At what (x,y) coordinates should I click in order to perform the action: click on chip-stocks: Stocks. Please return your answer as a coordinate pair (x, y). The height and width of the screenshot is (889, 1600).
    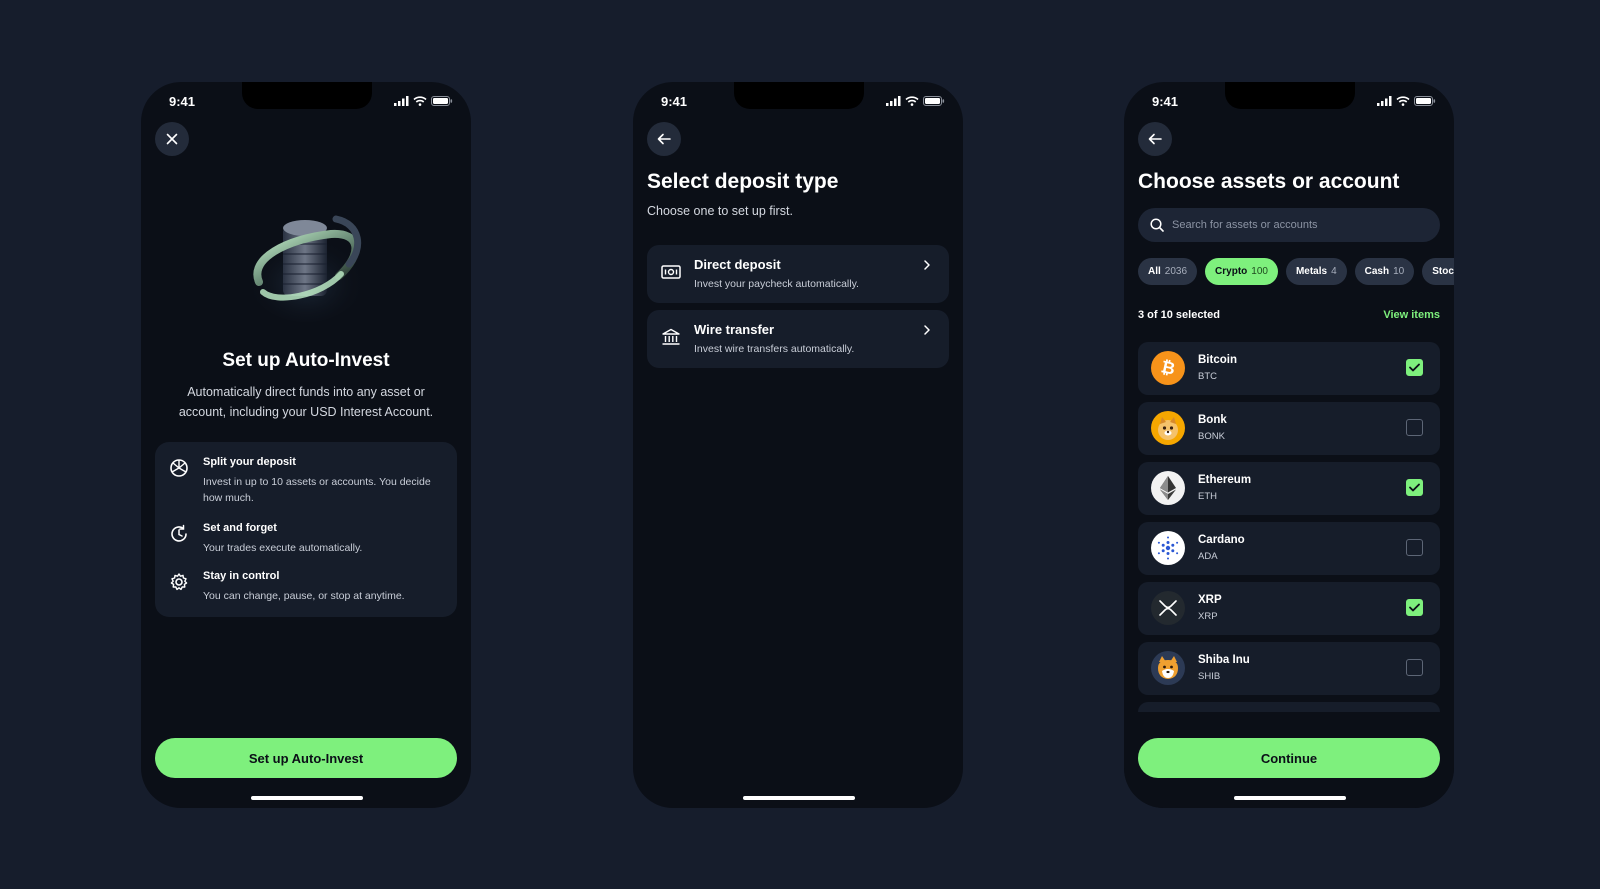
    Looking at the image, I should click on (1438, 271).